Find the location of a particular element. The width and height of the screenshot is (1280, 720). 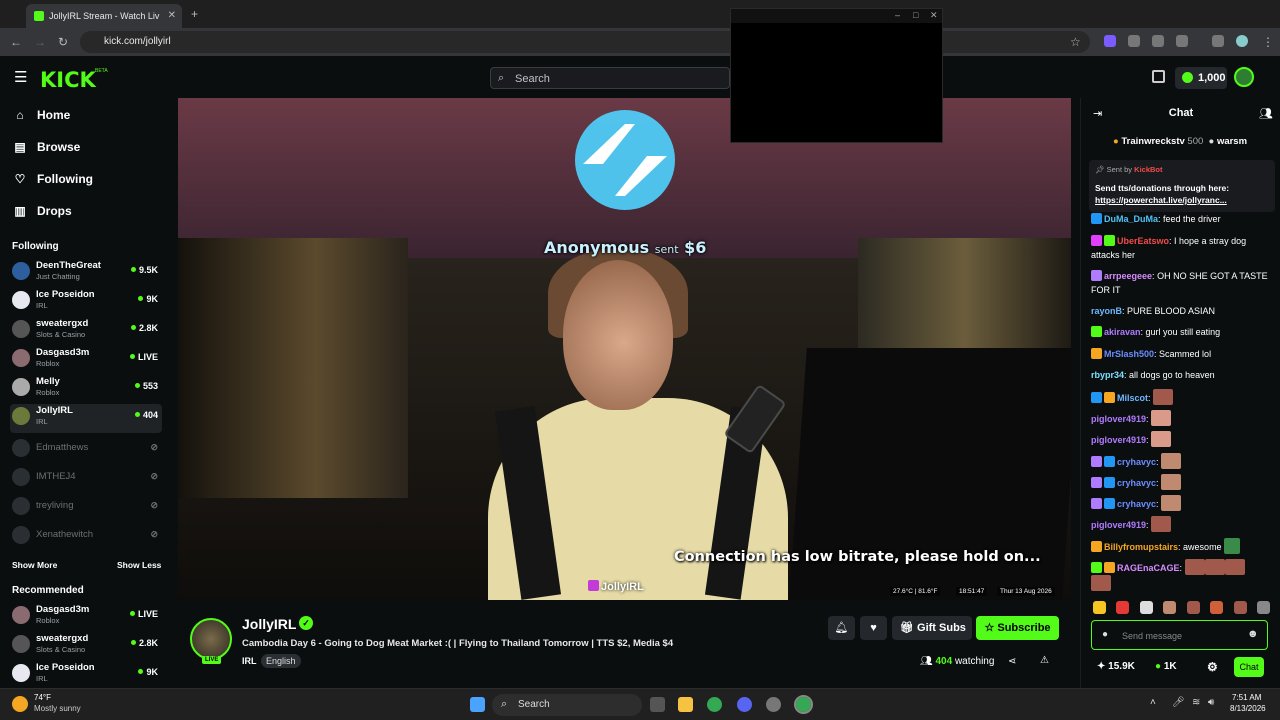

streamer-avatar is located at coordinates (211, 639).